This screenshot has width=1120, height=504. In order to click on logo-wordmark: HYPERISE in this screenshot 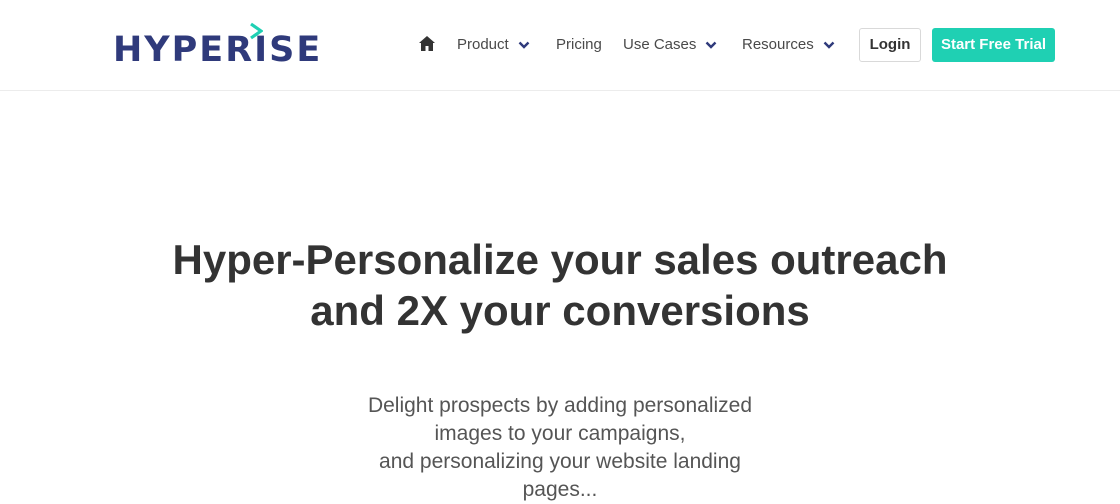, I will do `click(218, 50)`.